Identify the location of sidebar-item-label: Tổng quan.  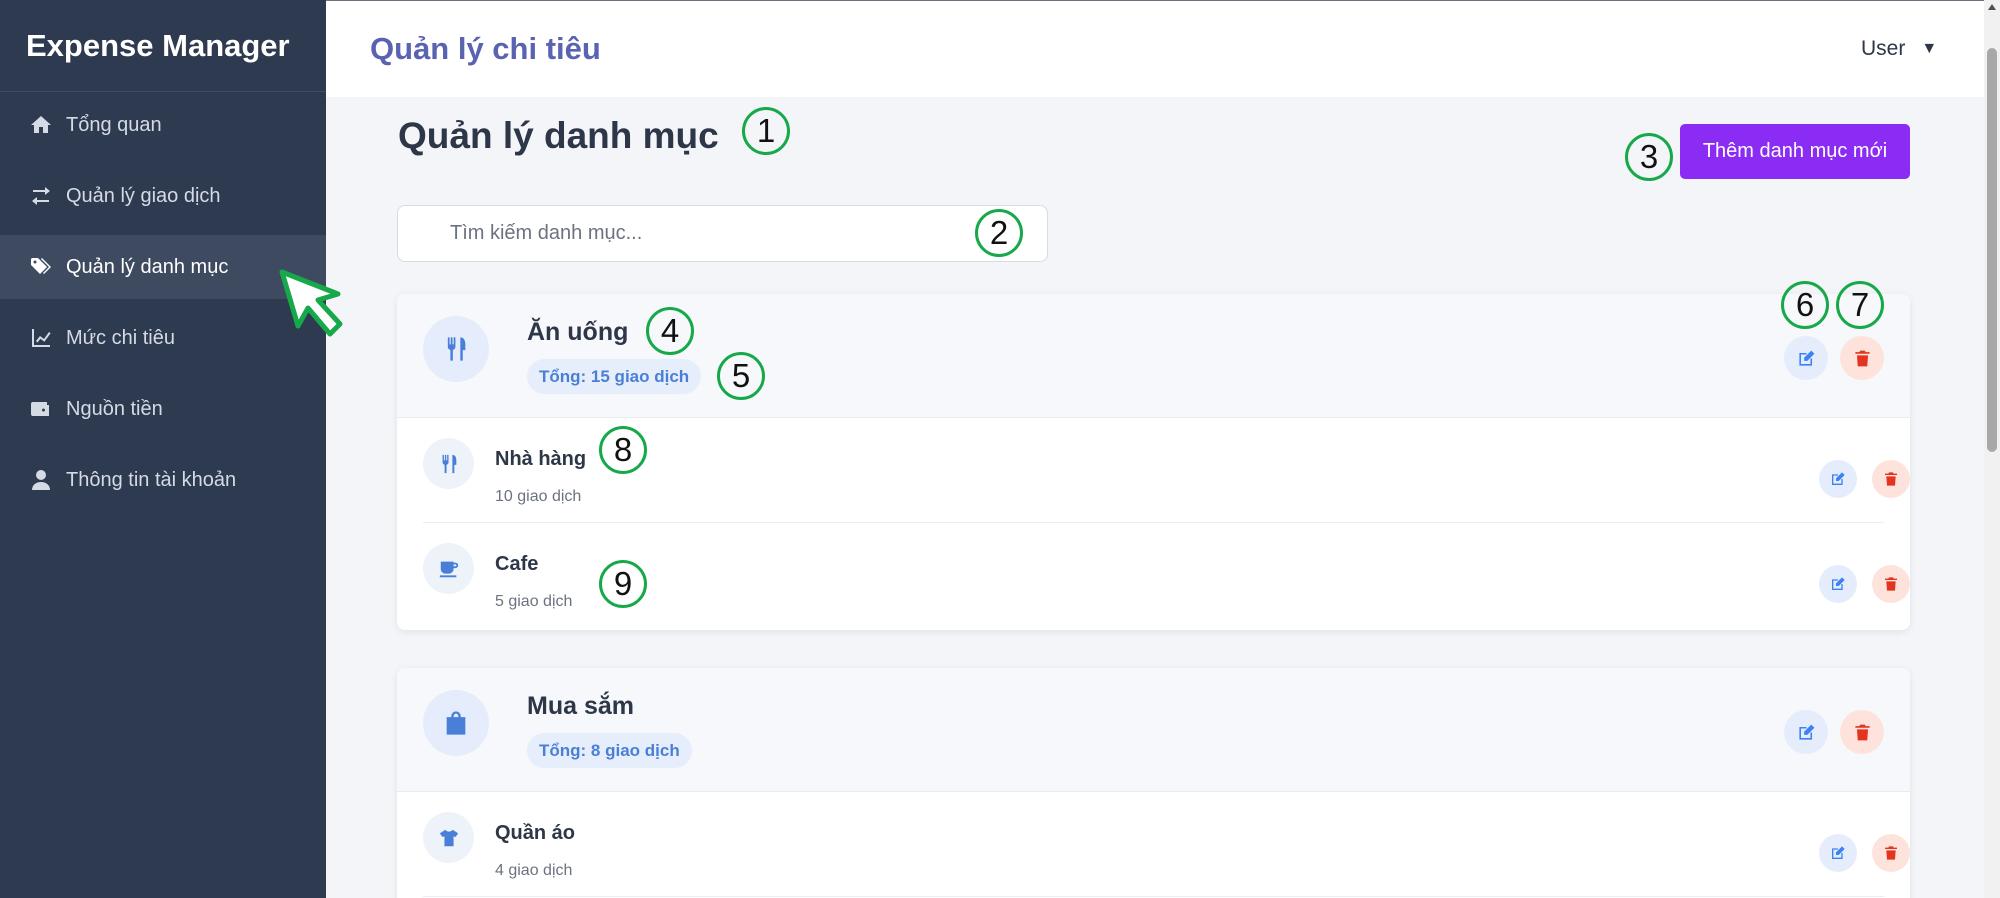
(114, 124).